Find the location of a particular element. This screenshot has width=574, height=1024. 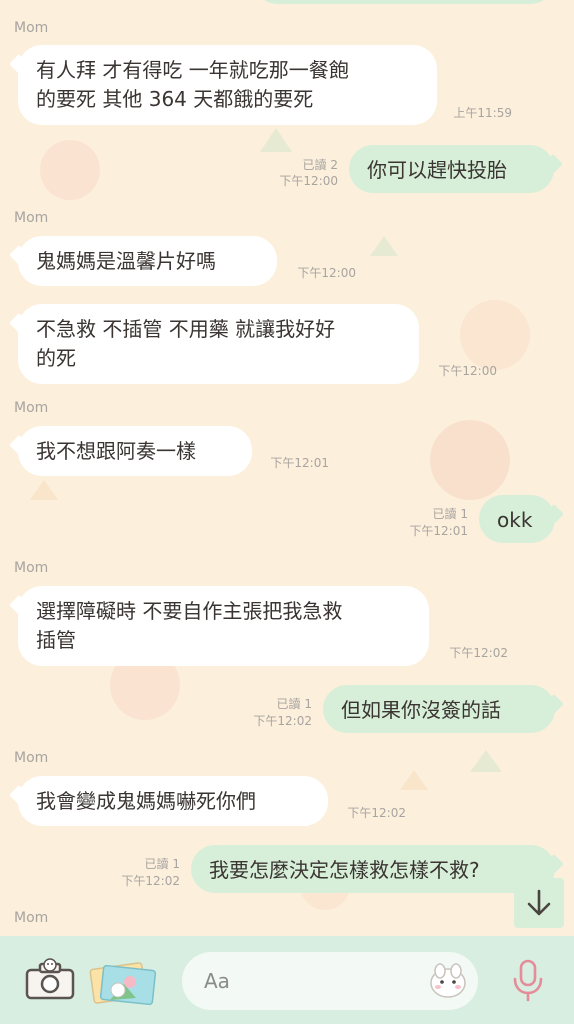

message-text: 你可以趕快投胎 is located at coordinates (437, 170).